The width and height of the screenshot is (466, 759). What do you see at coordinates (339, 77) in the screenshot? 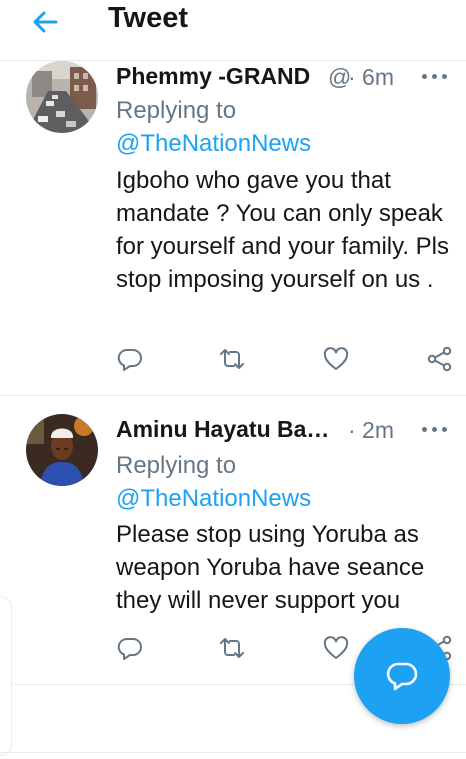
I see `author-handle: @` at bounding box center [339, 77].